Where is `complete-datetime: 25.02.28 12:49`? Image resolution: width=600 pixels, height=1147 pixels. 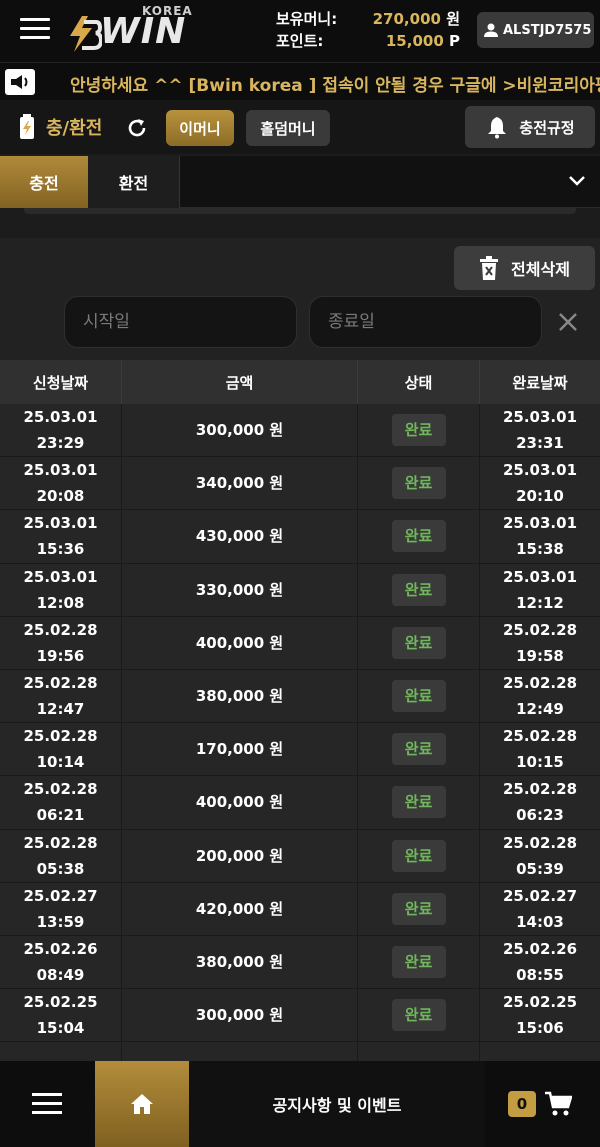 complete-datetime: 25.02.28 12:49 is located at coordinates (540, 696).